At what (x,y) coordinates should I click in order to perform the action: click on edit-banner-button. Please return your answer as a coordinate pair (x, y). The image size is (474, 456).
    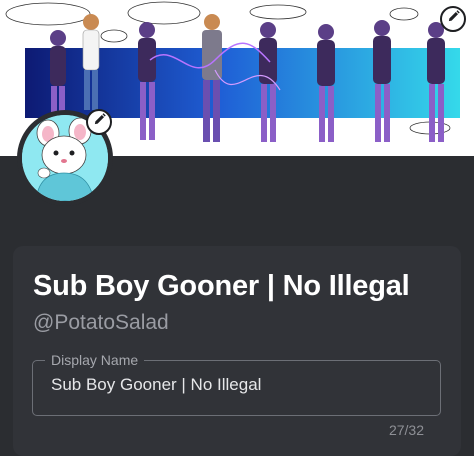
    Looking at the image, I should click on (453, 19).